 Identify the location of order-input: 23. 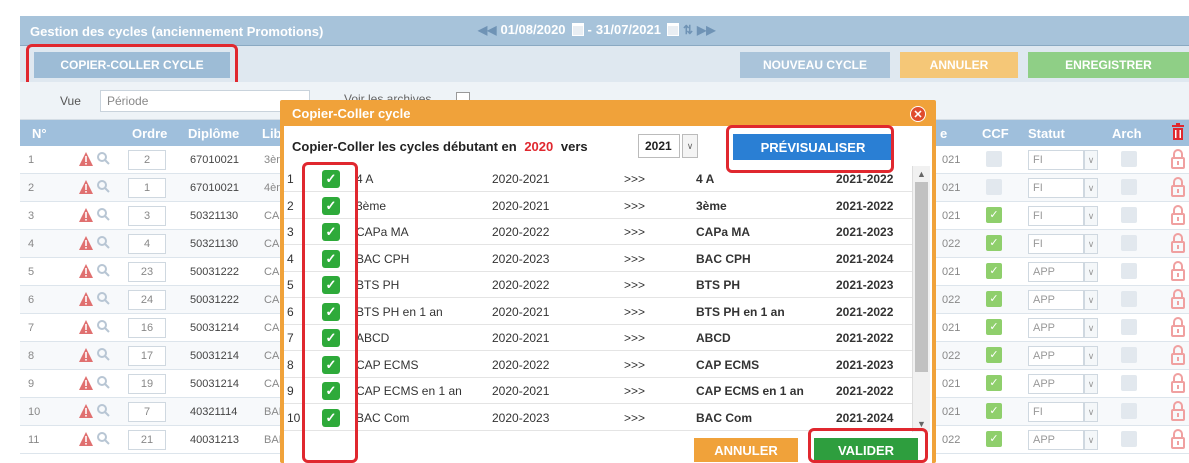
(147, 272).